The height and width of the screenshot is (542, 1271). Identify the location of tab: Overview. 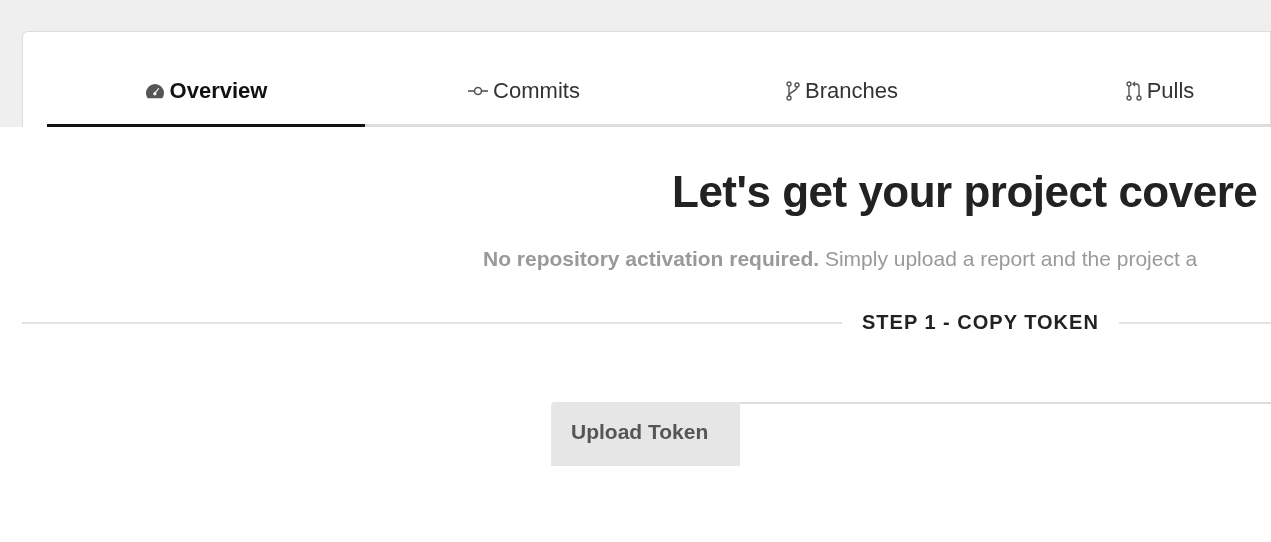
(206, 92).